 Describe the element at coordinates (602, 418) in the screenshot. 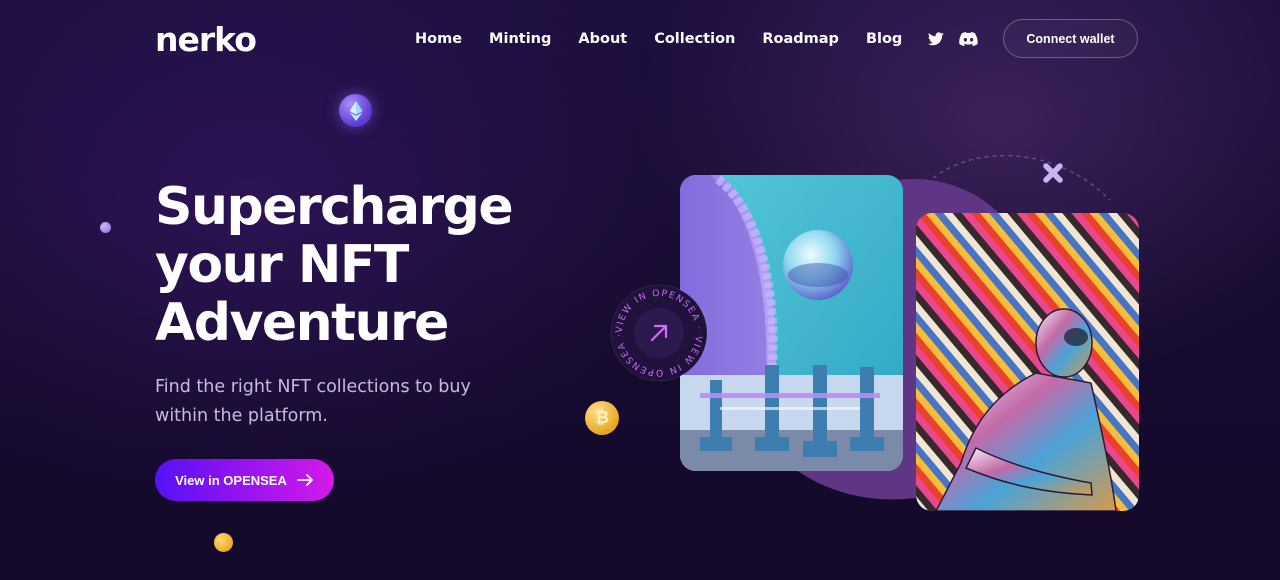

I see `bitcoin-coin-icon: ₿` at that location.